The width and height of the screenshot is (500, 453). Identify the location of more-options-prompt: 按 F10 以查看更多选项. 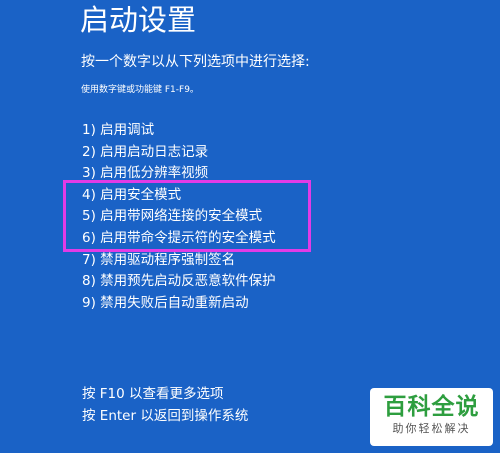
(165, 394).